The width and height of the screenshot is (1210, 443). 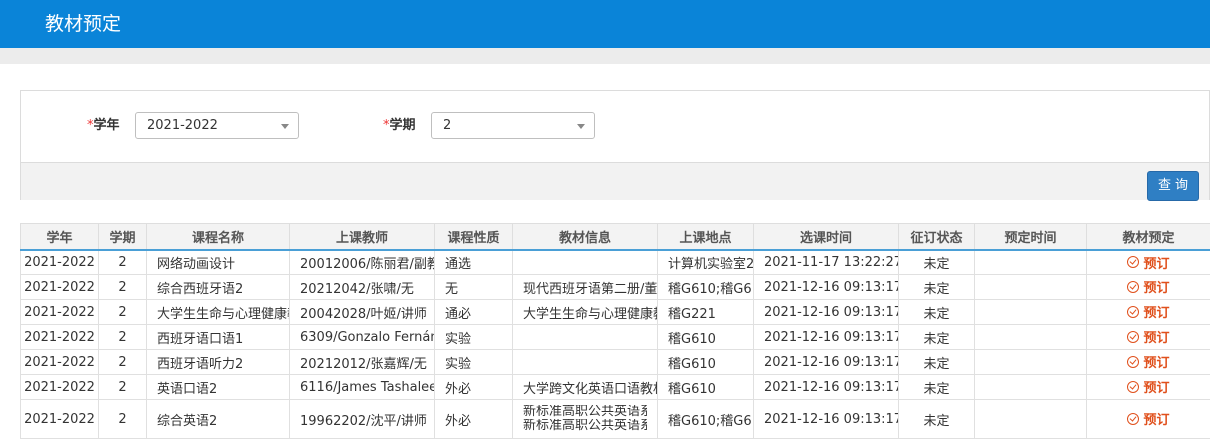 What do you see at coordinates (218, 387) in the screenshot?
I see `cell-course: 英语口语2` at bounding box center [218, 387].